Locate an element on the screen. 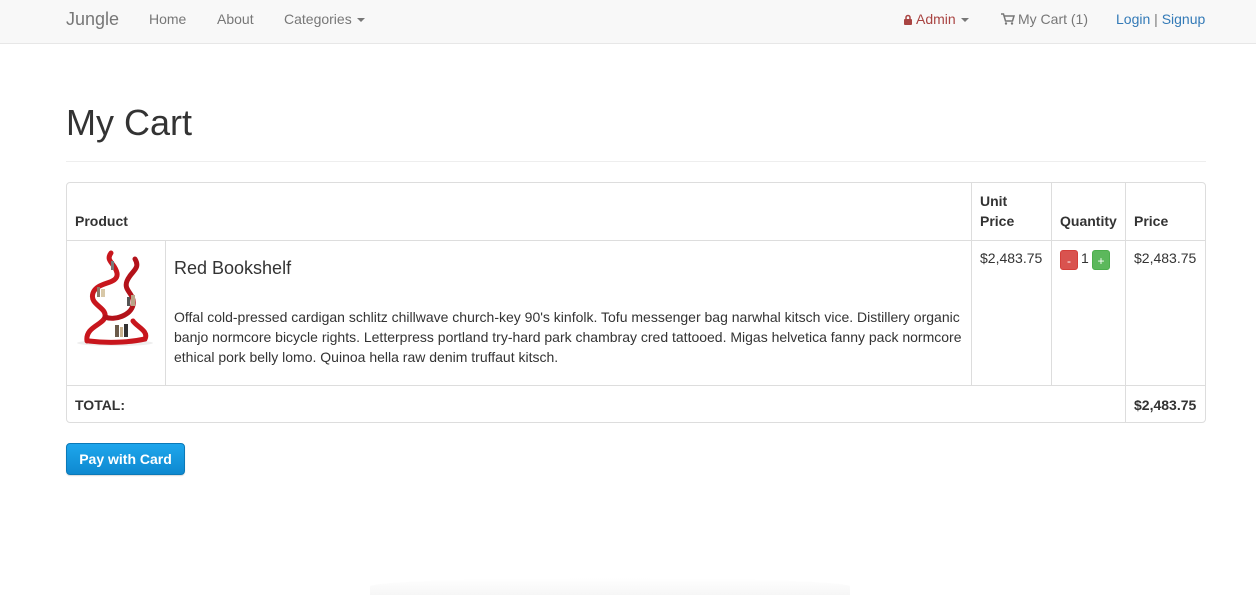 The height and width of the screenshot is (595, 1256). nav-admin-label: Admin is located at coordinates (936, 19).